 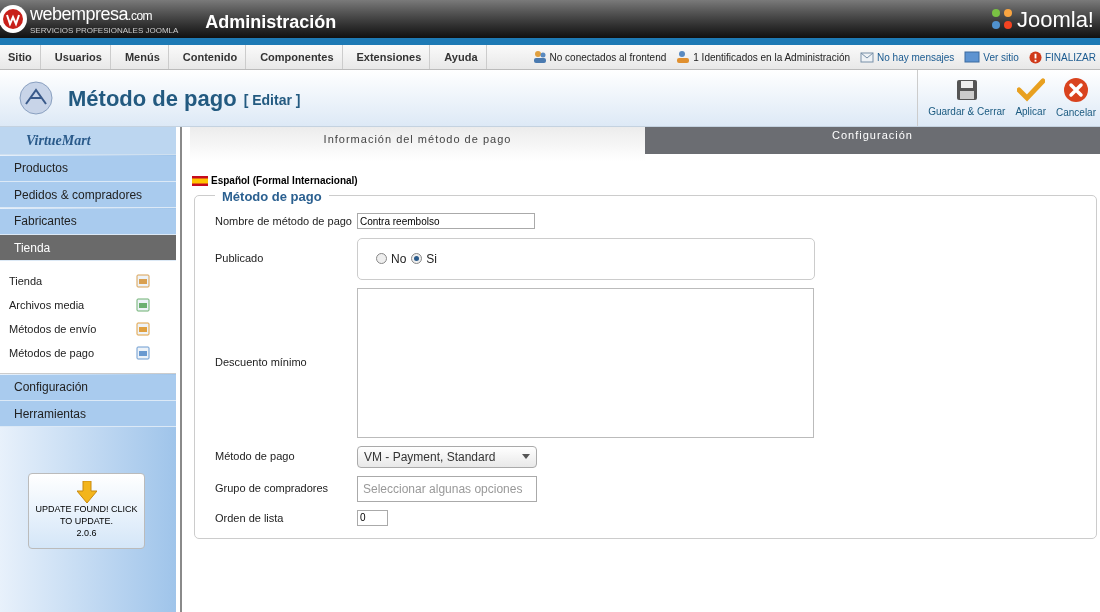 I want to click on field-label: Orden de lista, so click(x=250, y=518).